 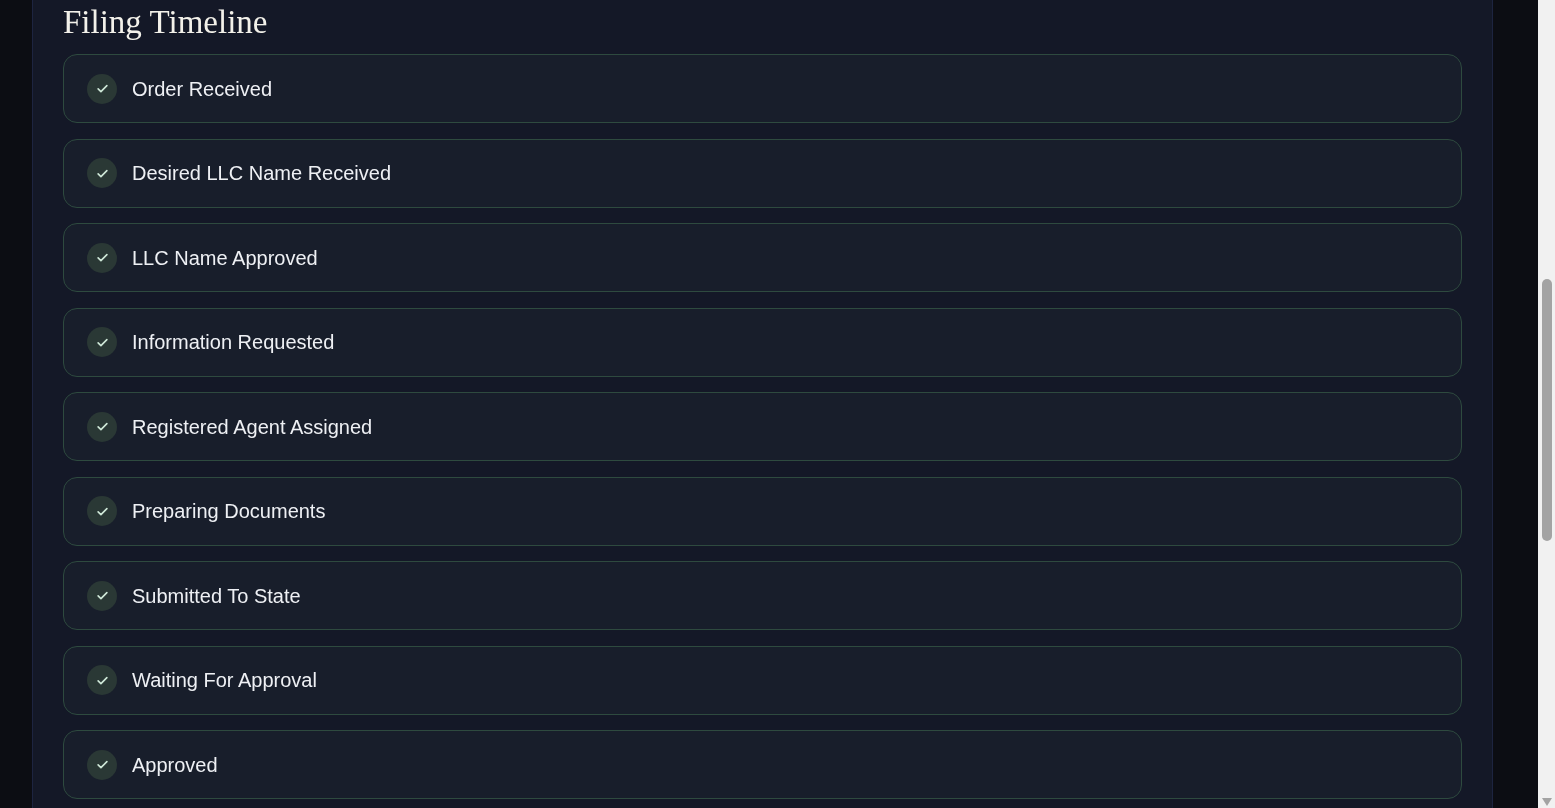 I want to click on step-label: Information Requested, so click(x=233, y=342).